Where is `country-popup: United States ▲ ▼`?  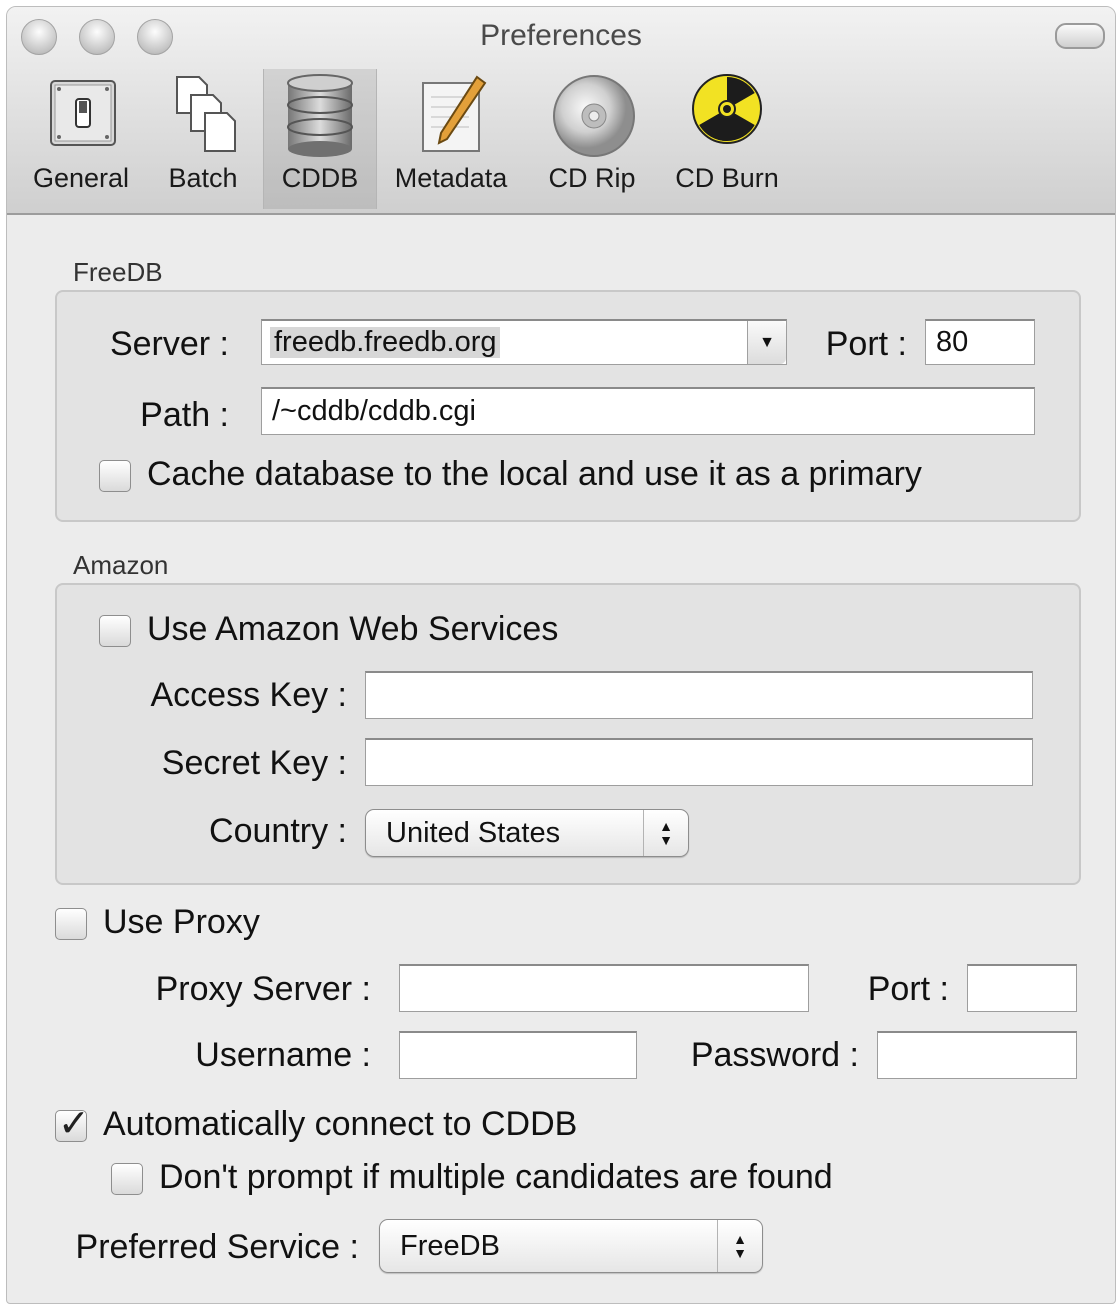 country-popup: United States ▲ ▼ is located at coordinates (527, 833).